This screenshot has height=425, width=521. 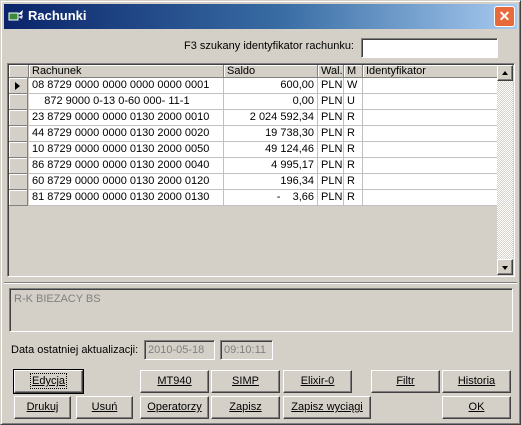 What do you see at coordinates (271, 118) in the screenshot?
I see `cell-saldo: 2 024 592,34` at bounding box center [271, 118].